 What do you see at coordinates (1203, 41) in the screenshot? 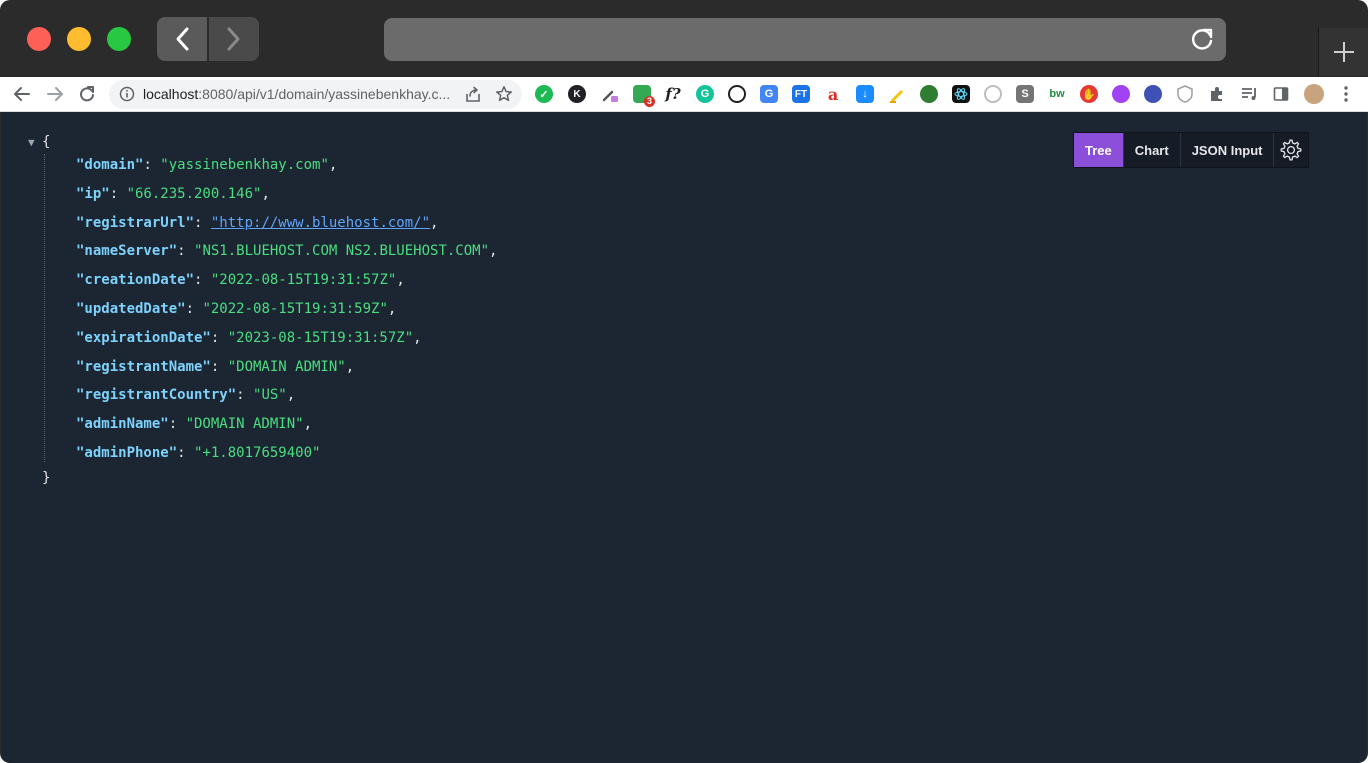
I see `window-reload-icon` at bounding box center [1203, 41].